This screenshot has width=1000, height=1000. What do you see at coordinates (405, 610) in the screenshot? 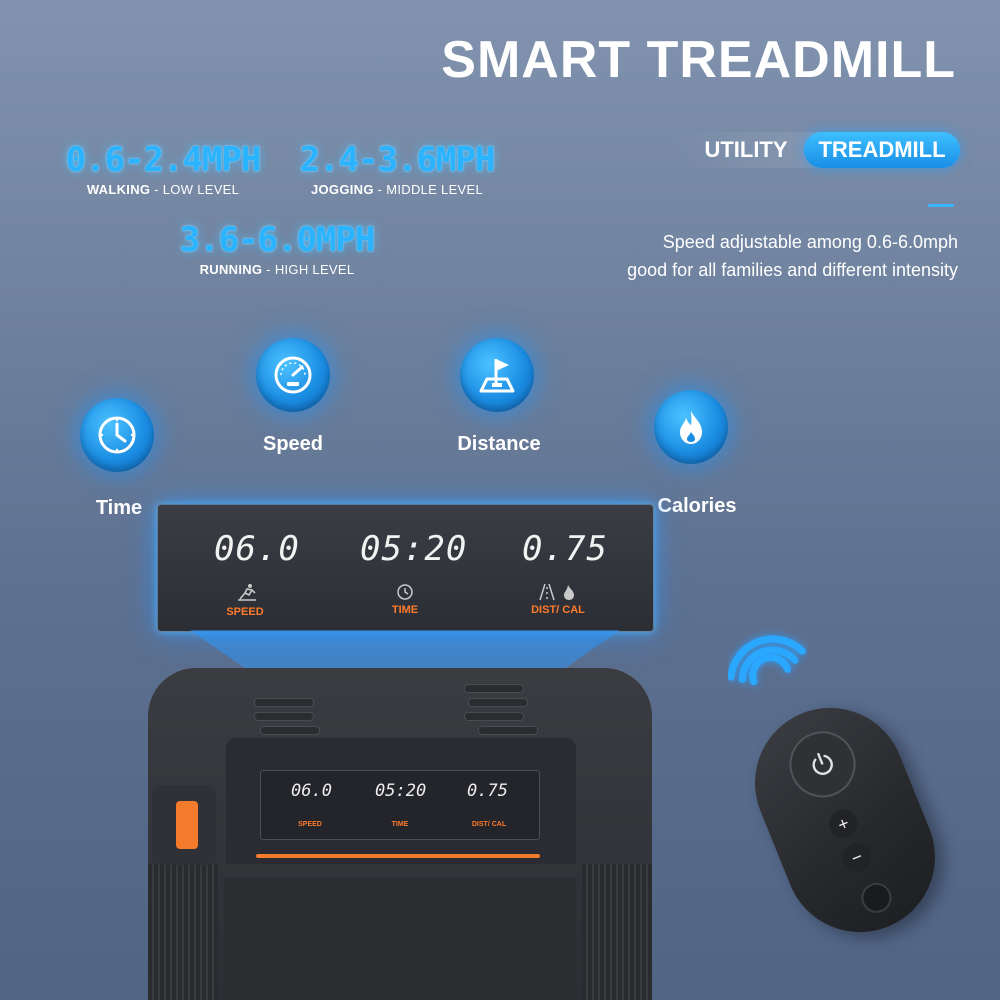
I see `time-label: TIME` at bounding box center [405, 610].